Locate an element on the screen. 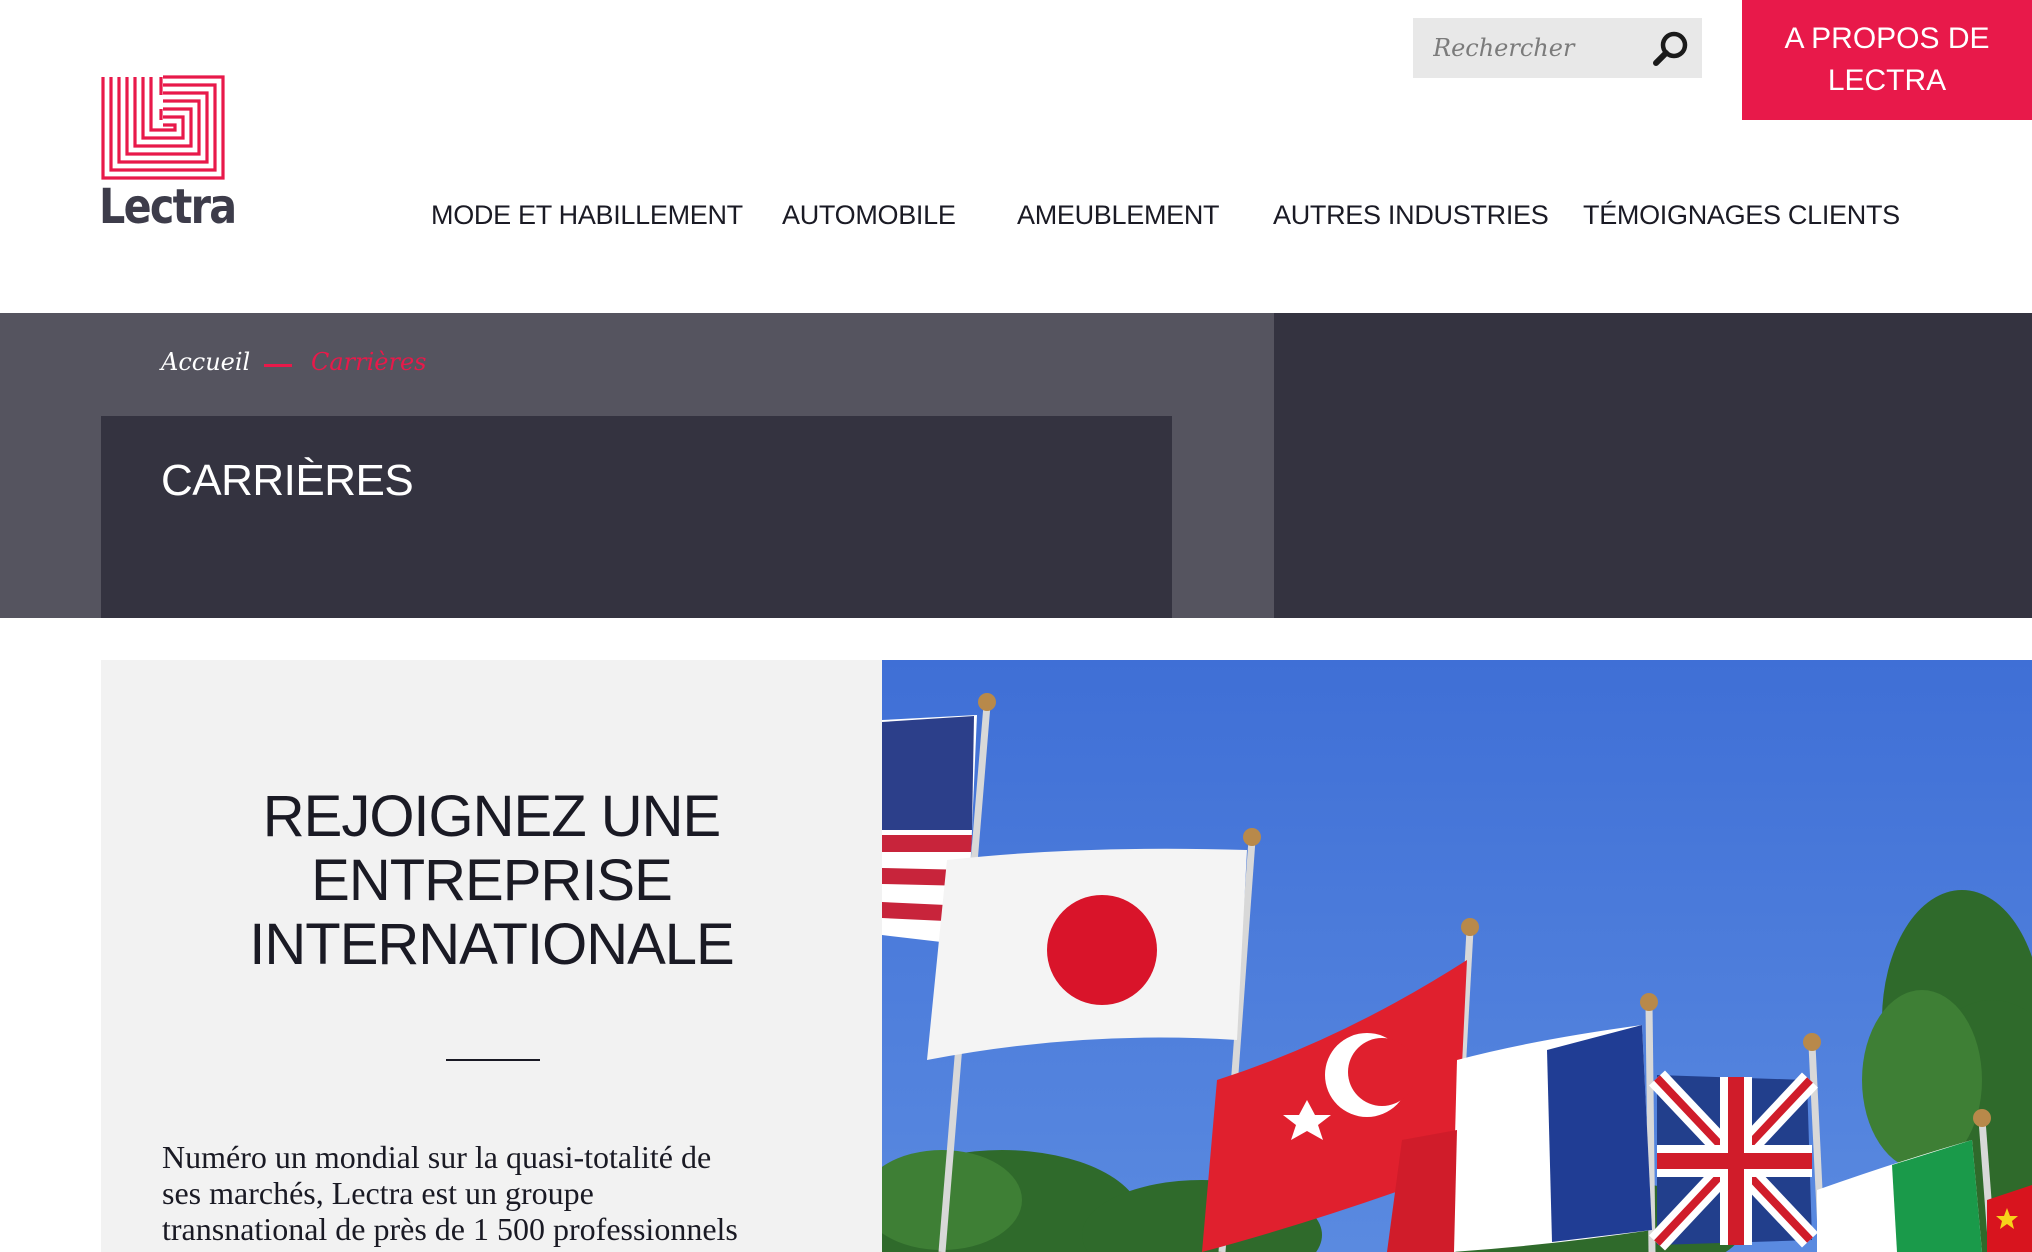 This screenshot has height=1252, width=2032. nav-item-automobile: AUTOMOBILE is located at coordinates (869, 215).